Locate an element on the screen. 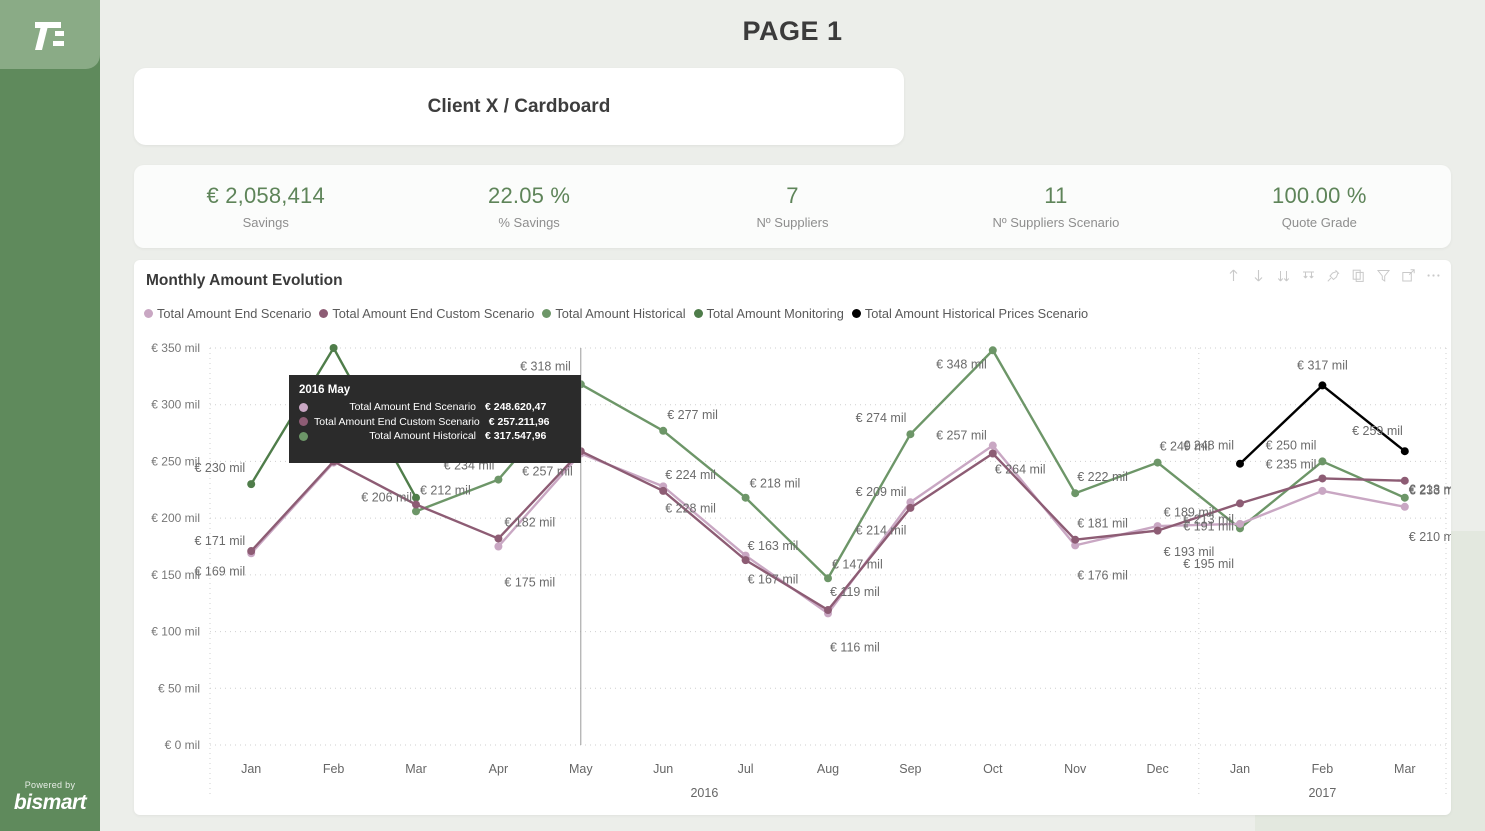 Image resolution: width=1485 pixels, height=831 pixels. kpi-label: Quote Grade is located at coordinates (1319, 222).